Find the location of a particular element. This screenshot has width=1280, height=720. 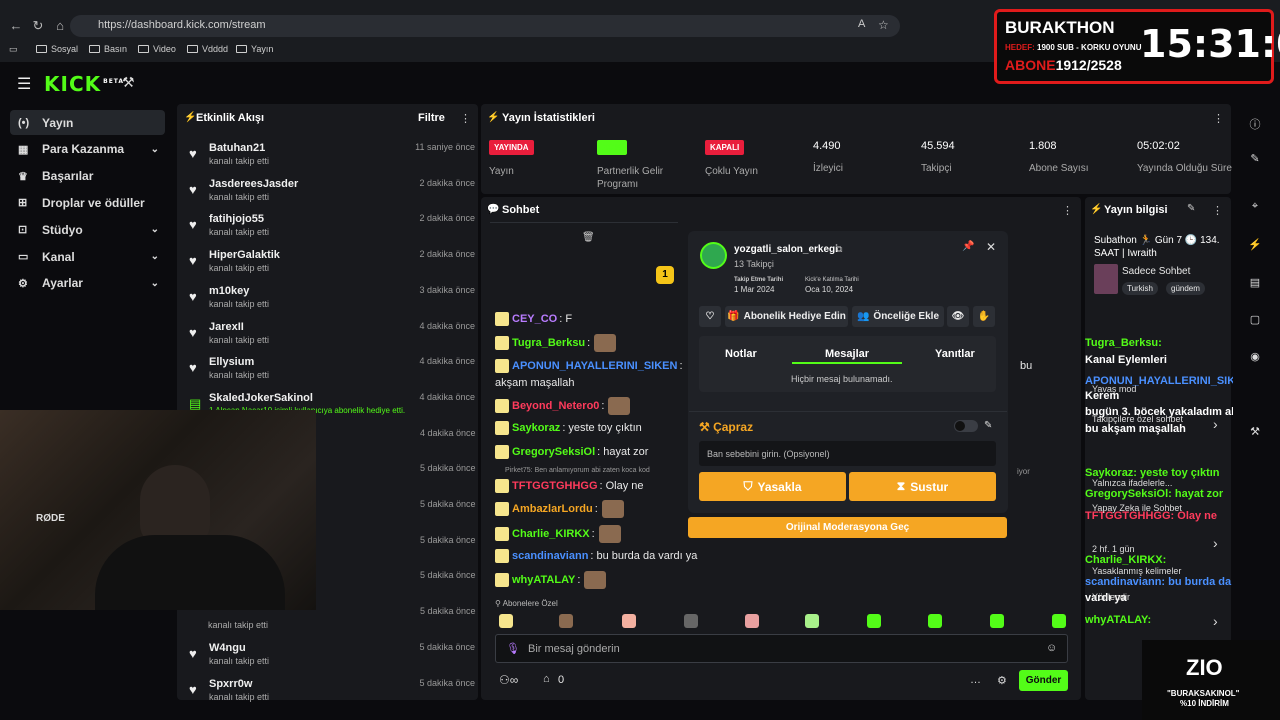

channel-action-label: Takipçilere özel sohbet is located at coordinates (1137, 419).